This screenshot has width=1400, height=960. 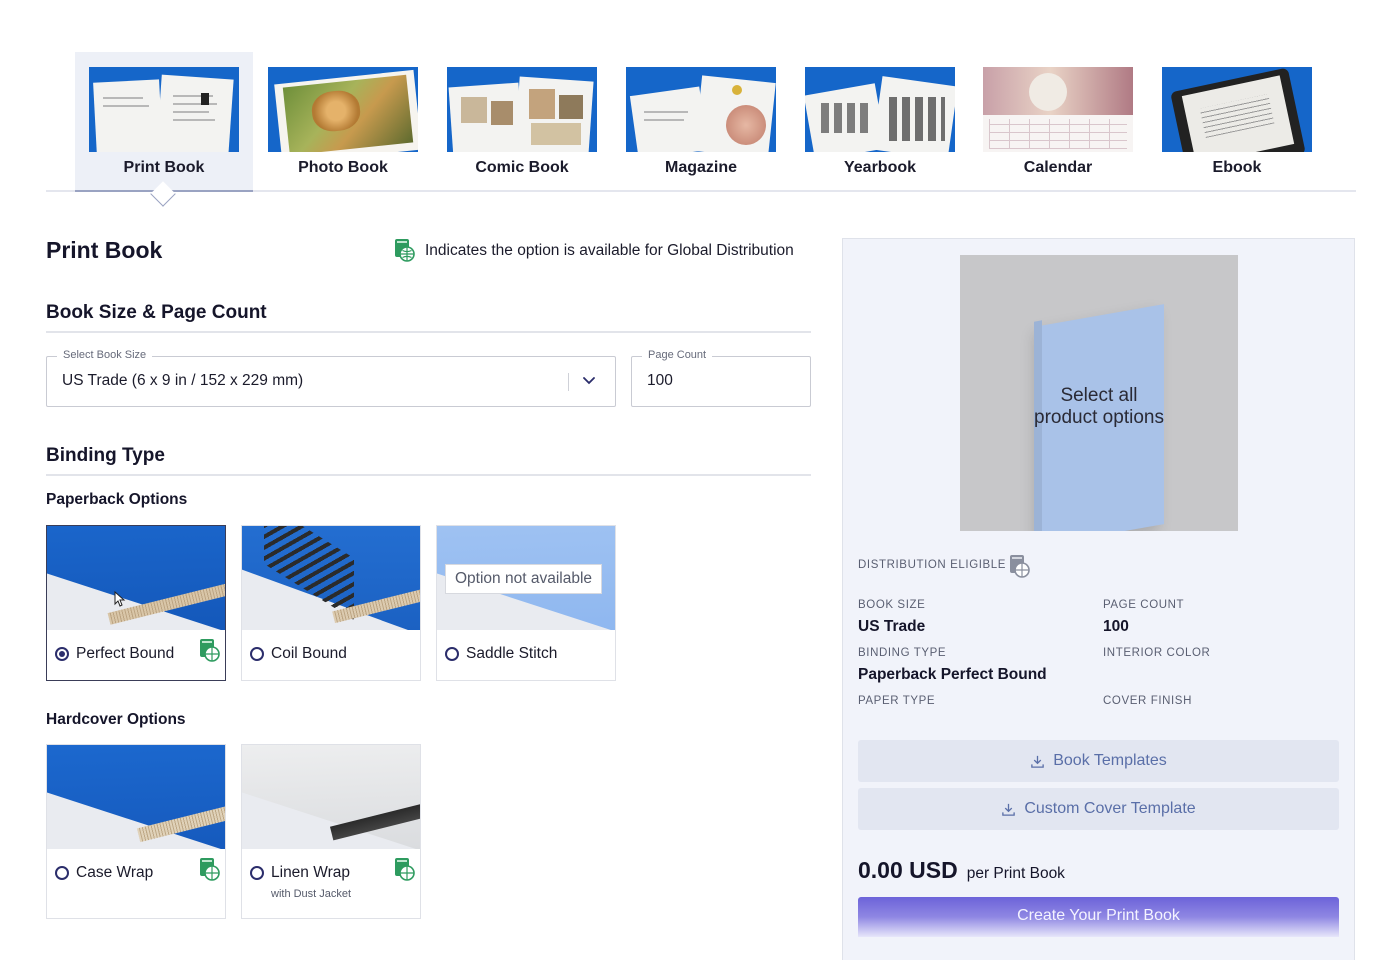 What do you see at coordinates (1237, 167) in the screenshot?
I see `tab-label: Ebook` at bounding box center [1237, 167].